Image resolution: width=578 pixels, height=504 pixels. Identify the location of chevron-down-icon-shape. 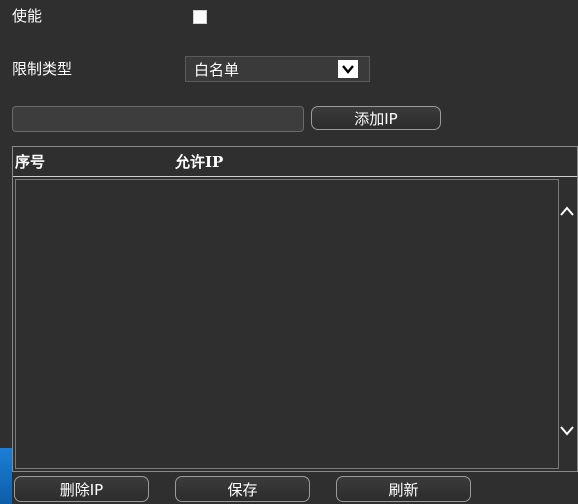
(348, 69).